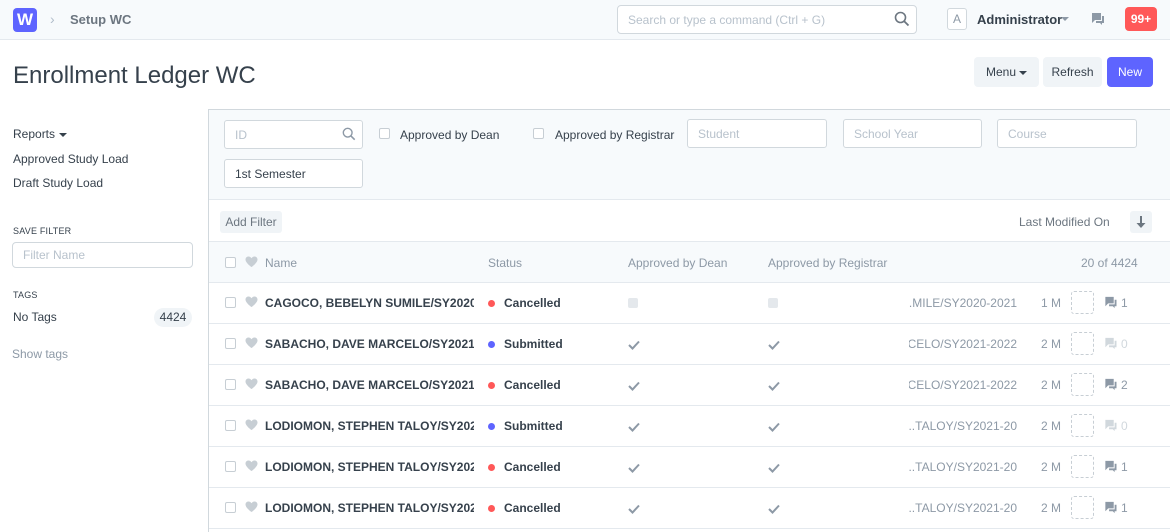 The height and width of the screenshot is (532, 1170). What do you see at coordinates (689, 221) in the screenshot?
I see `filter-sort-bar: Add Filter Last Modified On` at bounding box center [689, 221].